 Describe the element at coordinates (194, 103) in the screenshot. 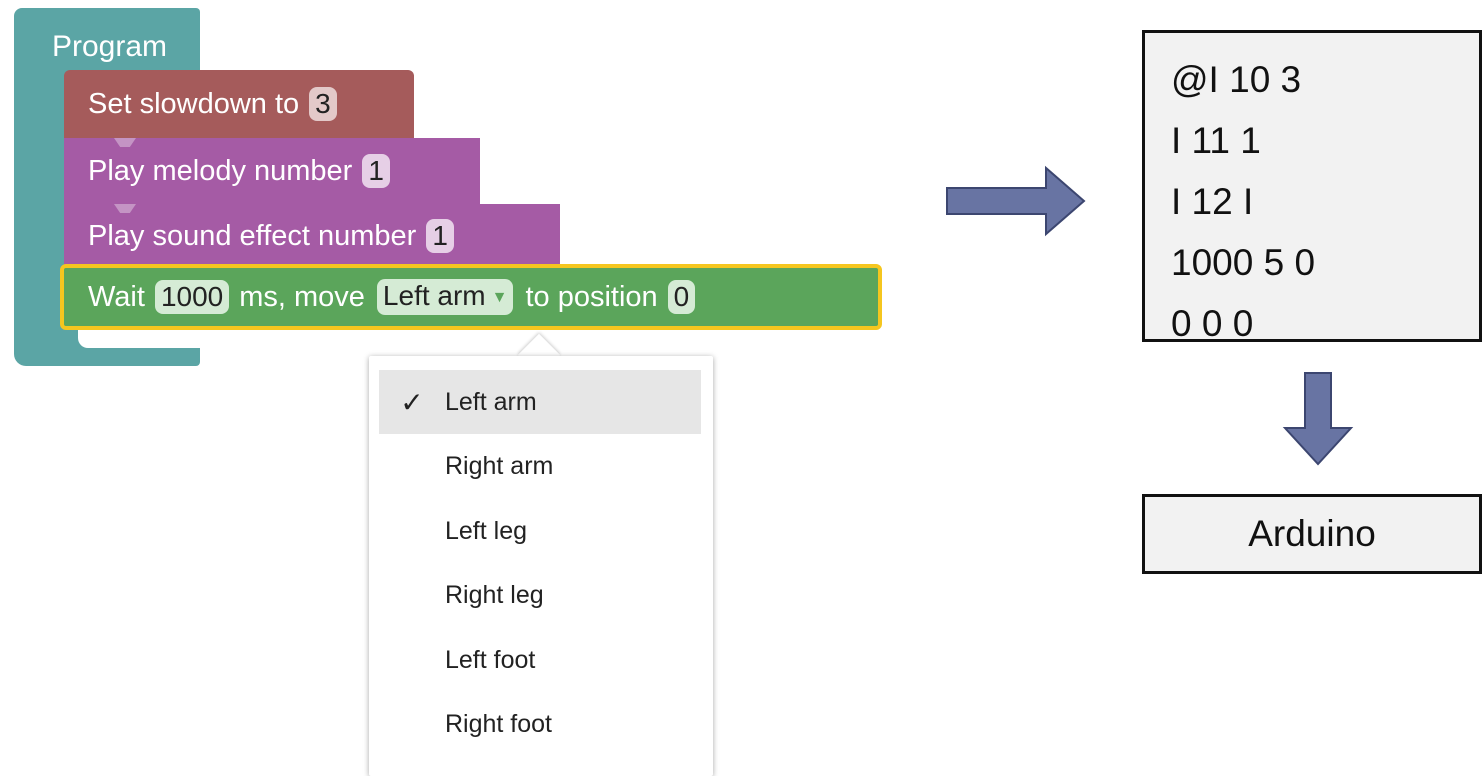

I see `block-label: Set slowdown to` at that location.